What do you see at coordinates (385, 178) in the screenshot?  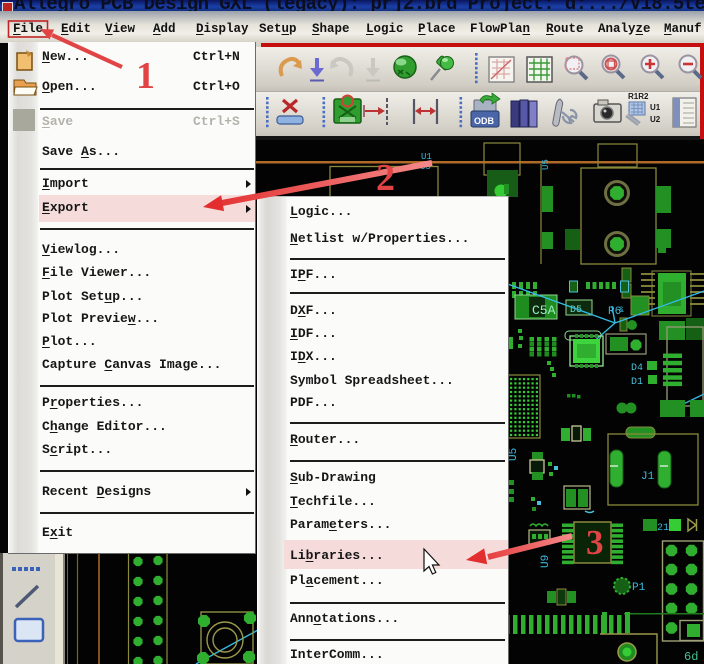 I see `svg-text: 2` at bounding box center [385, 178].